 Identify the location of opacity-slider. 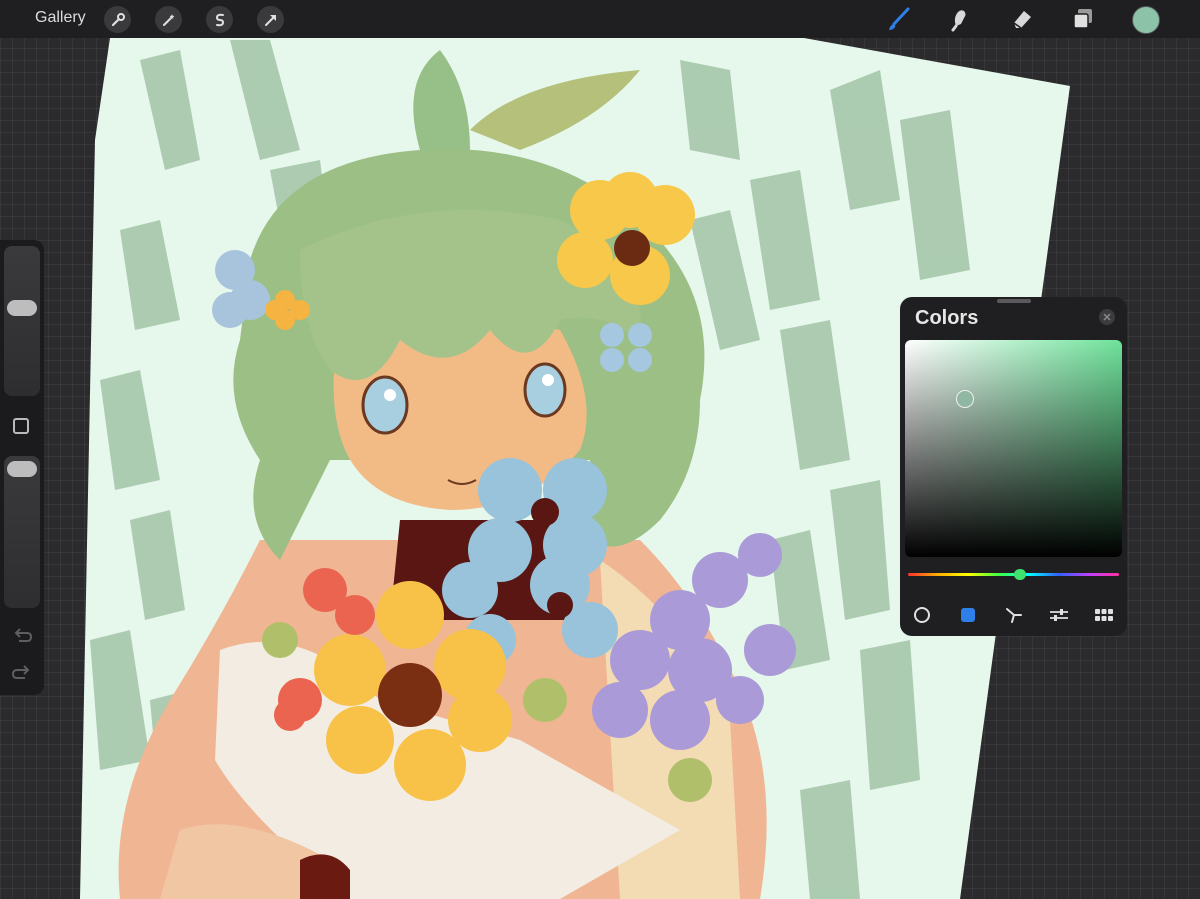
(22, 532).